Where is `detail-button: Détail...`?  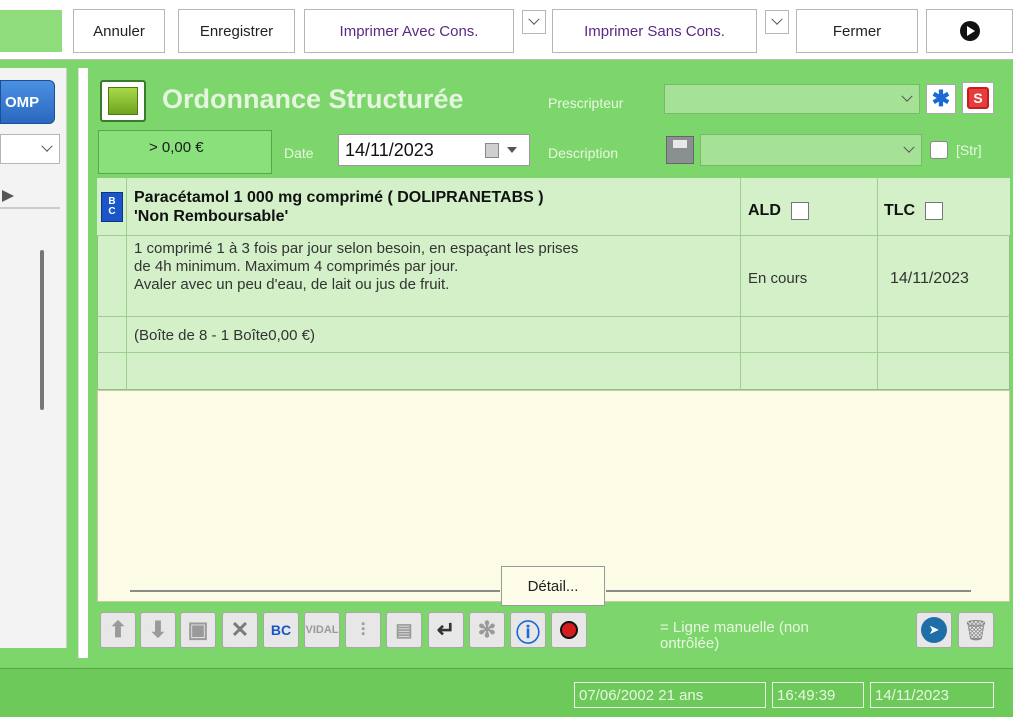
detail-button: Détail... is located at coordinates (553, 586).